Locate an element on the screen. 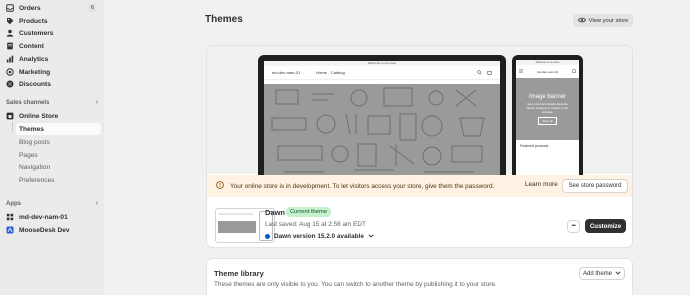 Image resolution: width=690 pixels, height=295 pixels. nav-customers-label: Customers is located at coordinates (36, 33).